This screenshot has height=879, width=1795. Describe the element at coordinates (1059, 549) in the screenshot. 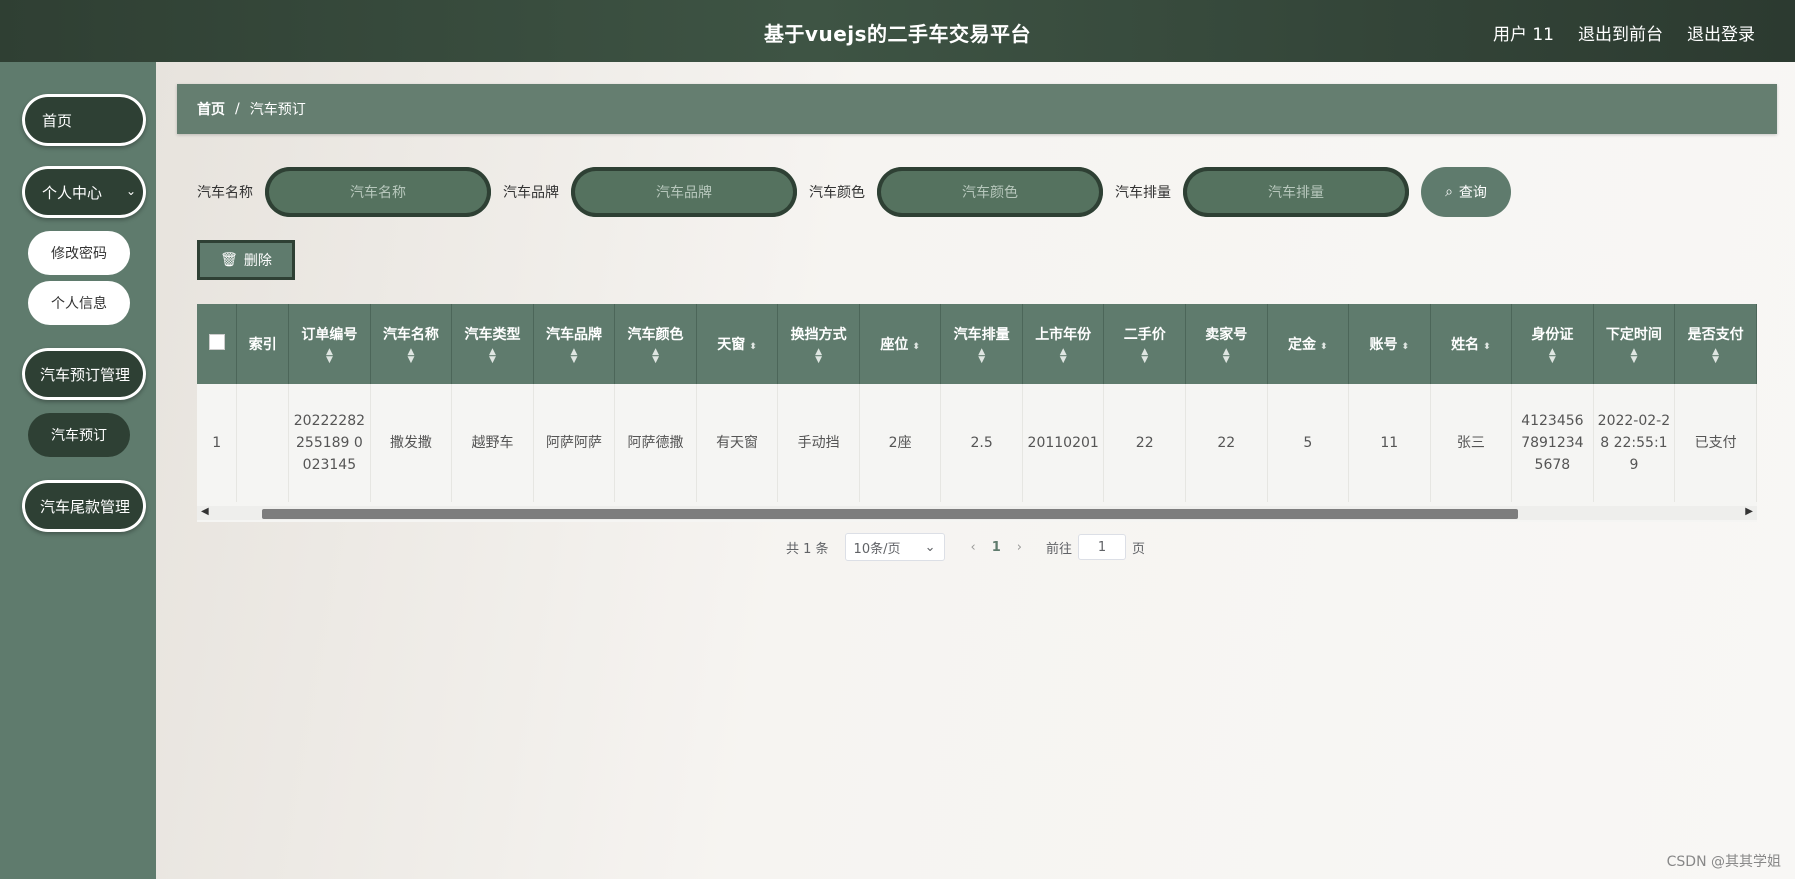

I see `goto-label: 前往` at that location.